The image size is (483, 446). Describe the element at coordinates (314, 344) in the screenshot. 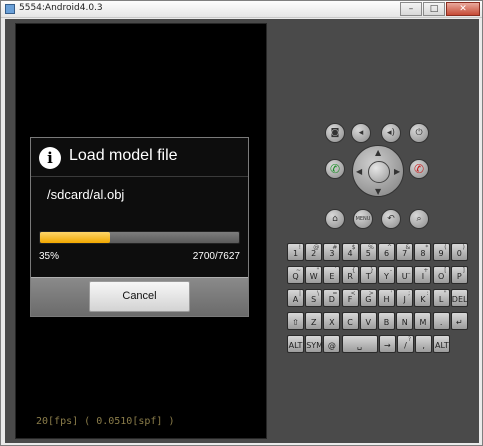

I see `key-row5-1: SYM` at that location.